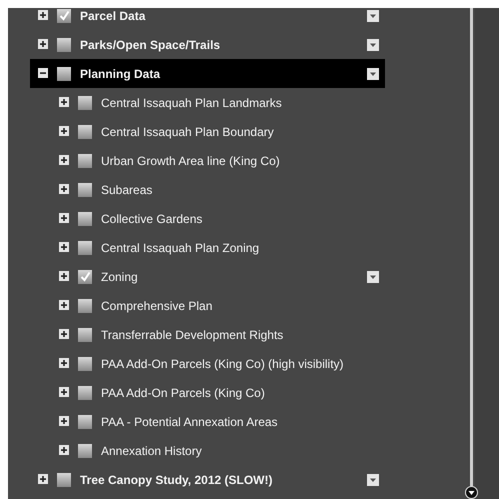  What do you see at coordinates (207, 189) in the screenshot?
I see `layer-row: Subareas` at bounding box center [207, 189].